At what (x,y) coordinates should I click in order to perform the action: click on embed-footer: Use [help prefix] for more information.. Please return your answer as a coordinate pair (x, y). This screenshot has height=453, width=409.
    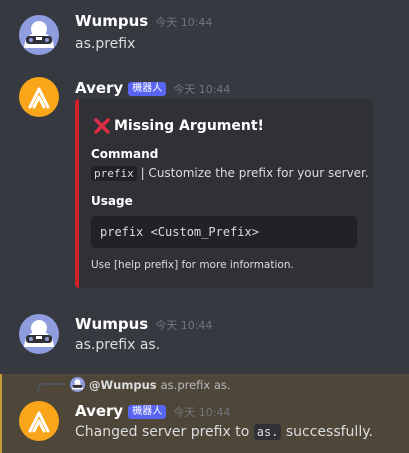
    Looking at the image, I should click on (192, 265).